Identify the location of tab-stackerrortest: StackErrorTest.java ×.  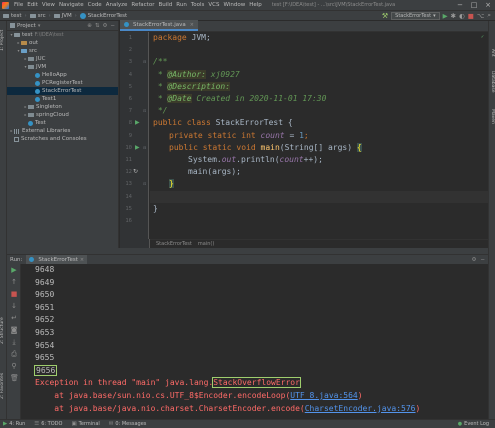
(159, 25).